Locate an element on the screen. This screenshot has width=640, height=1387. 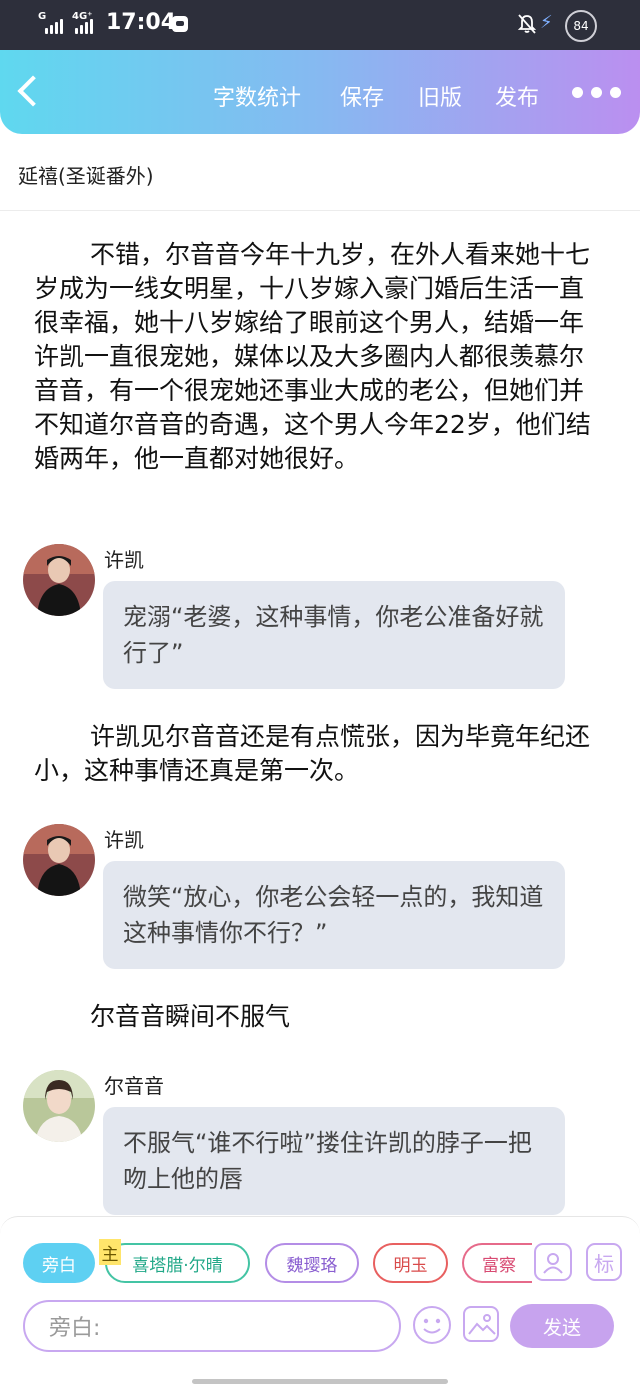
clock: 17:04 is located at coordinates (141, 22).